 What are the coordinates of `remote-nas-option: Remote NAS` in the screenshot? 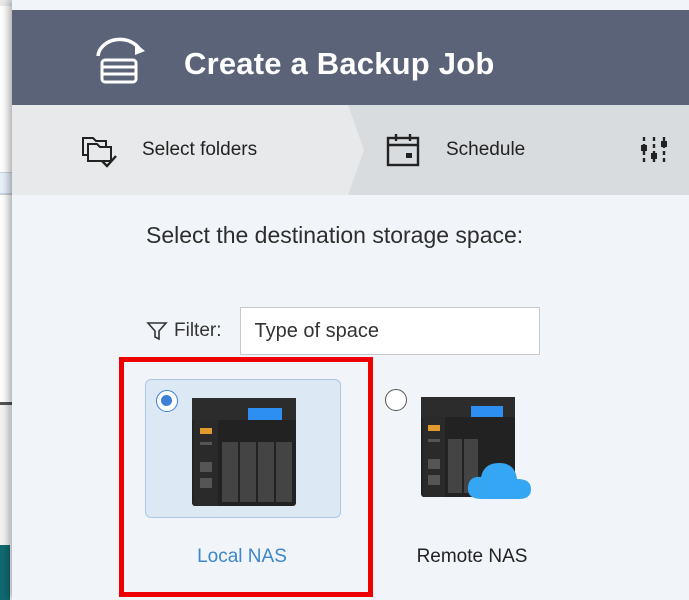 It's located at (472, 483).